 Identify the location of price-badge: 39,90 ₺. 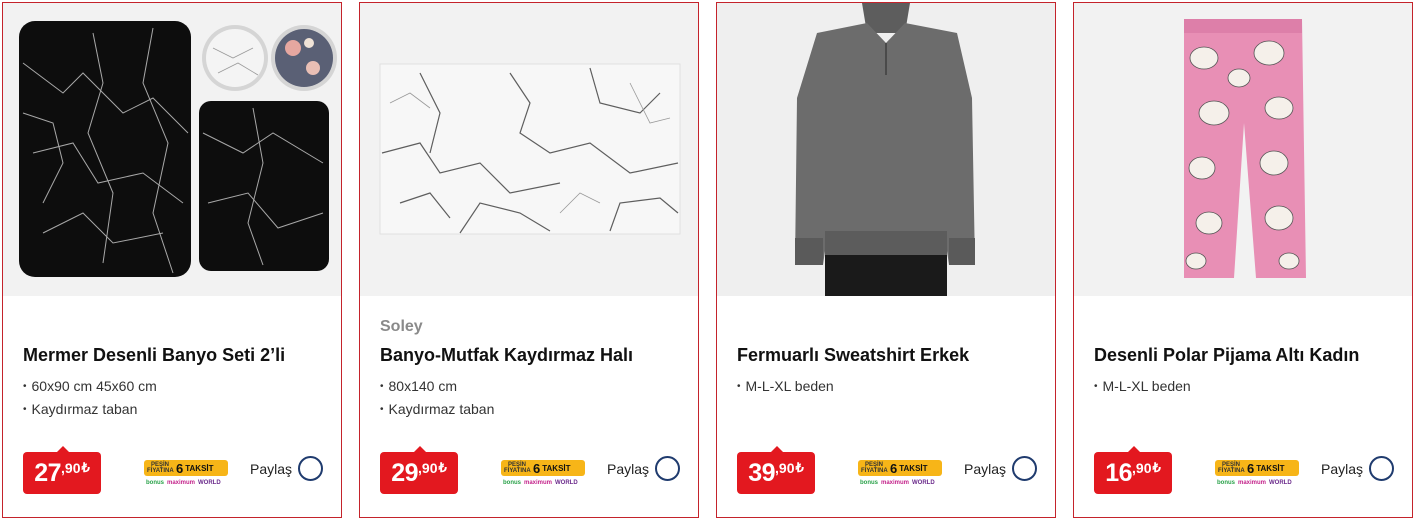
(776, 470).